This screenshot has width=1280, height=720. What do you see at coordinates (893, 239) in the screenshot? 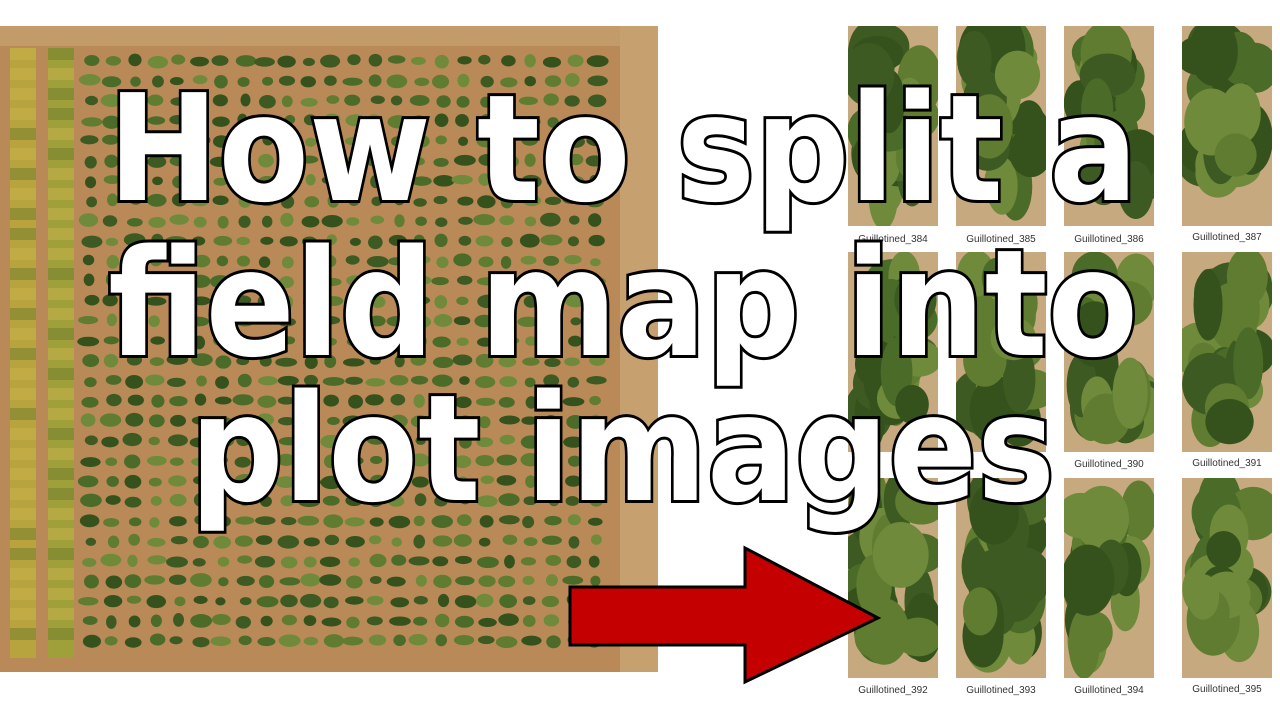
I see `plot-tile-label: Guillotined_384` at bounding box center [893, 239].